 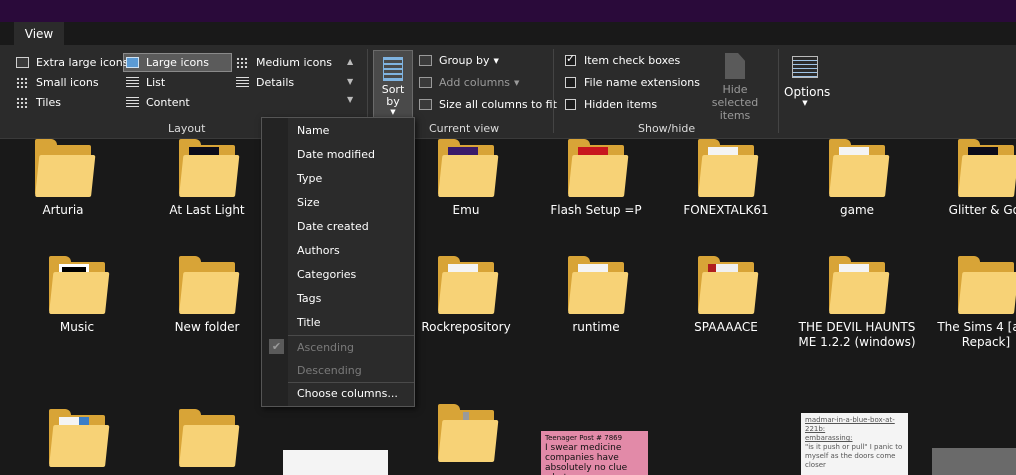 I want to click on layout-tiles: Tiles, so click(x=38, y=102).